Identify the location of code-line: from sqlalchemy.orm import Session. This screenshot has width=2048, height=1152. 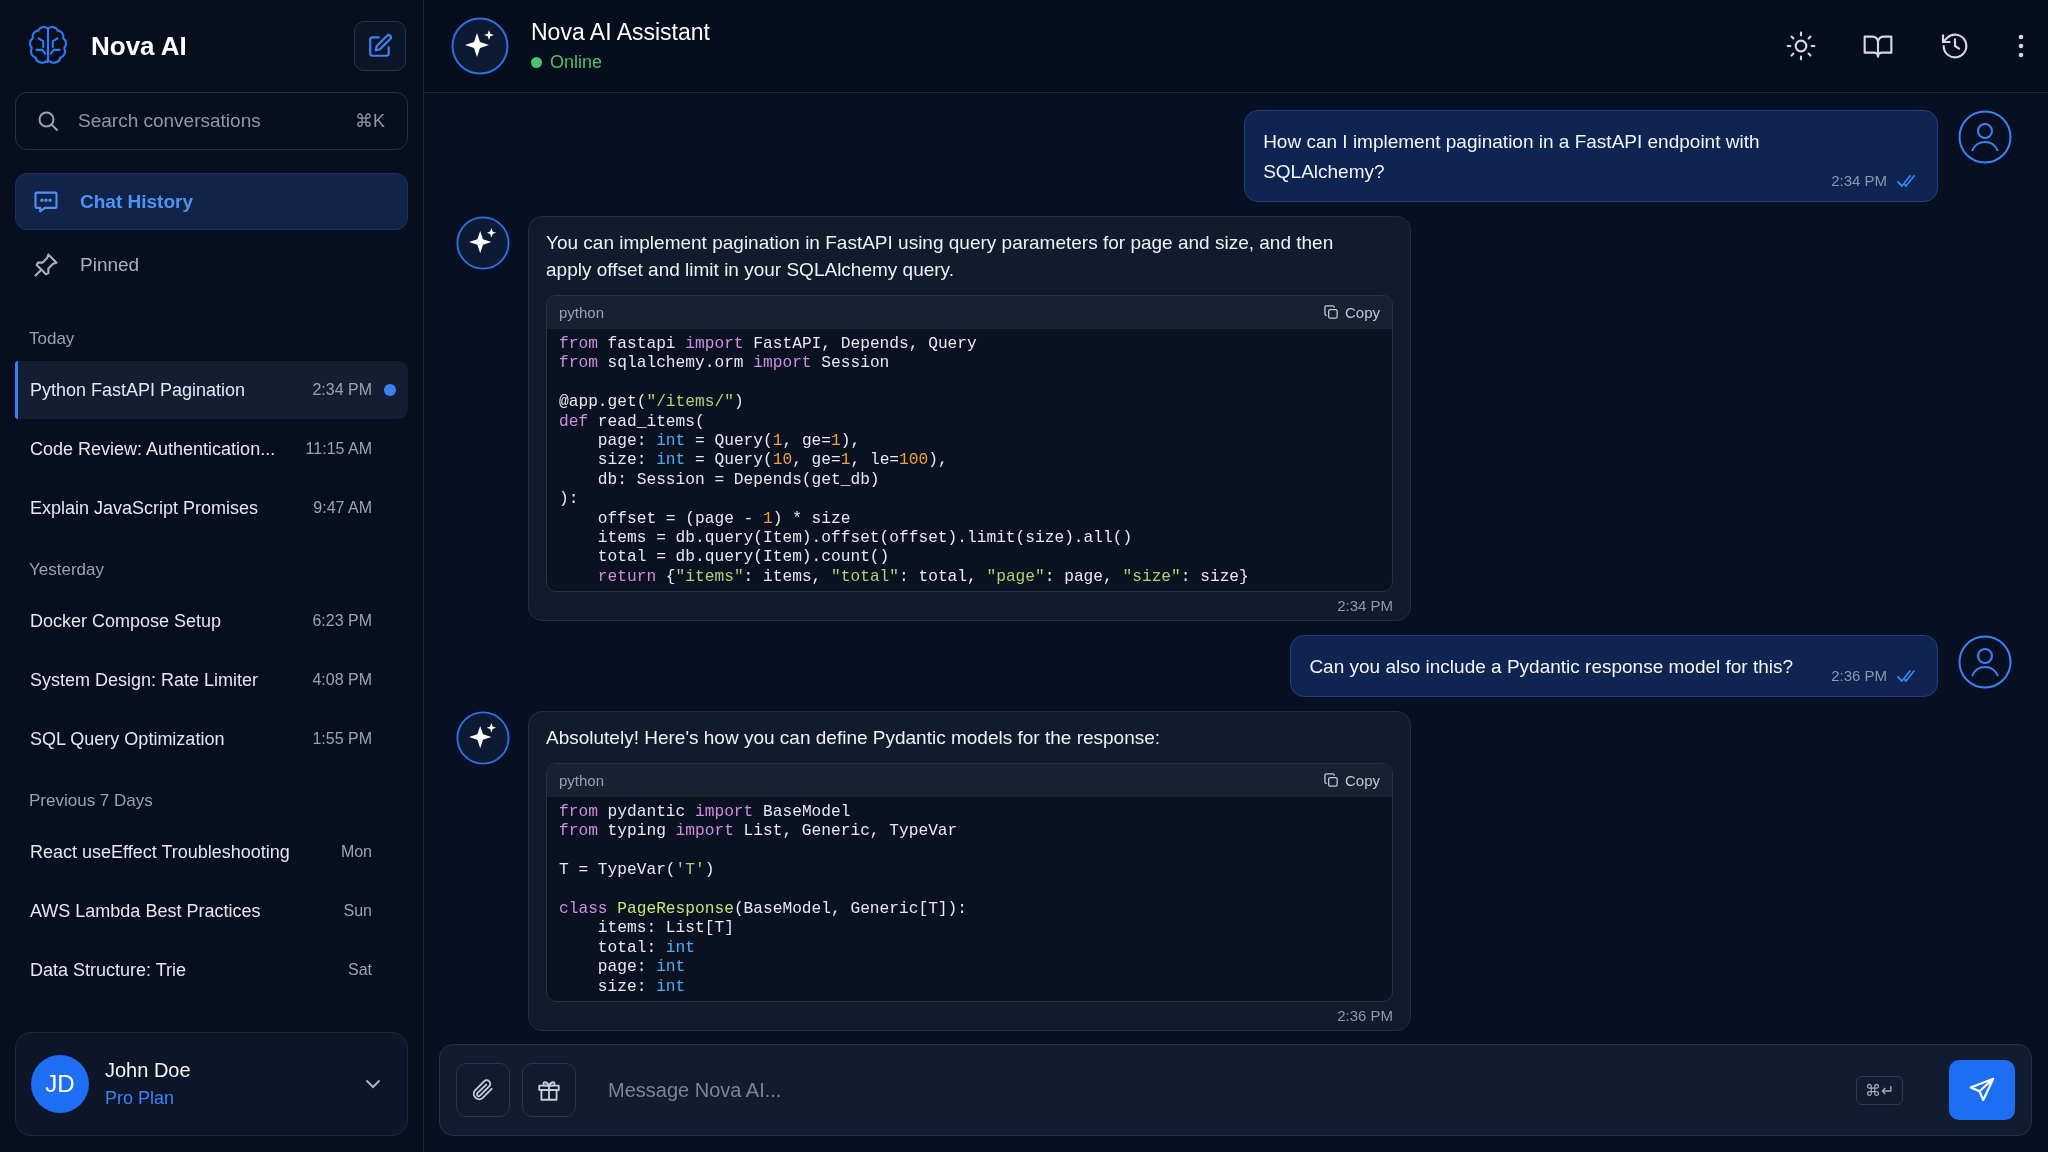
(725, 364).